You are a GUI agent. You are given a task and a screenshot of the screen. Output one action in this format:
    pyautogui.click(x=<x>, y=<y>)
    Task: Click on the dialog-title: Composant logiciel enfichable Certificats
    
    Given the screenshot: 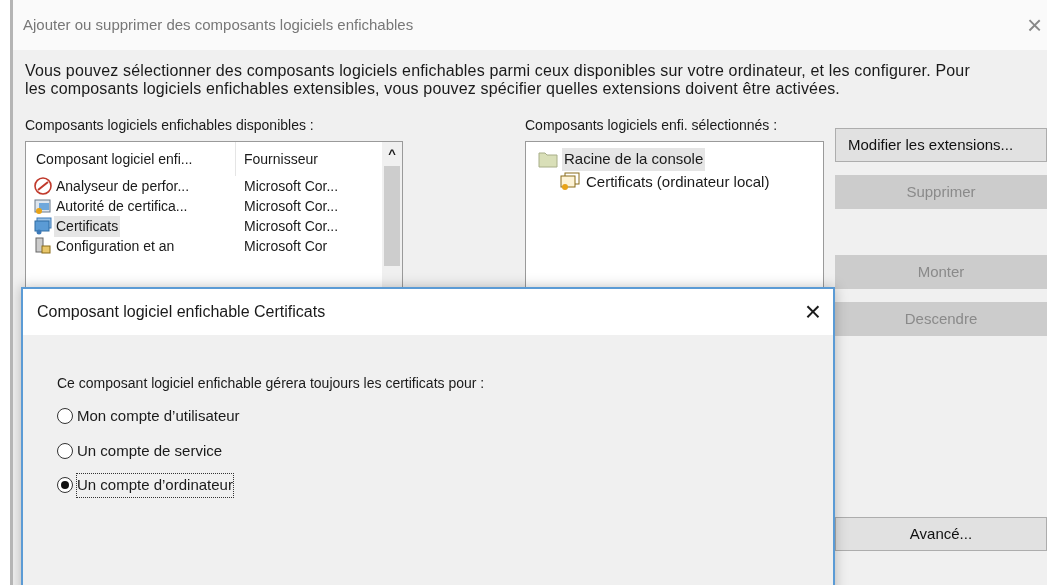 What is the action you would take?
    pyautogui.click(x=181, y=312)
    